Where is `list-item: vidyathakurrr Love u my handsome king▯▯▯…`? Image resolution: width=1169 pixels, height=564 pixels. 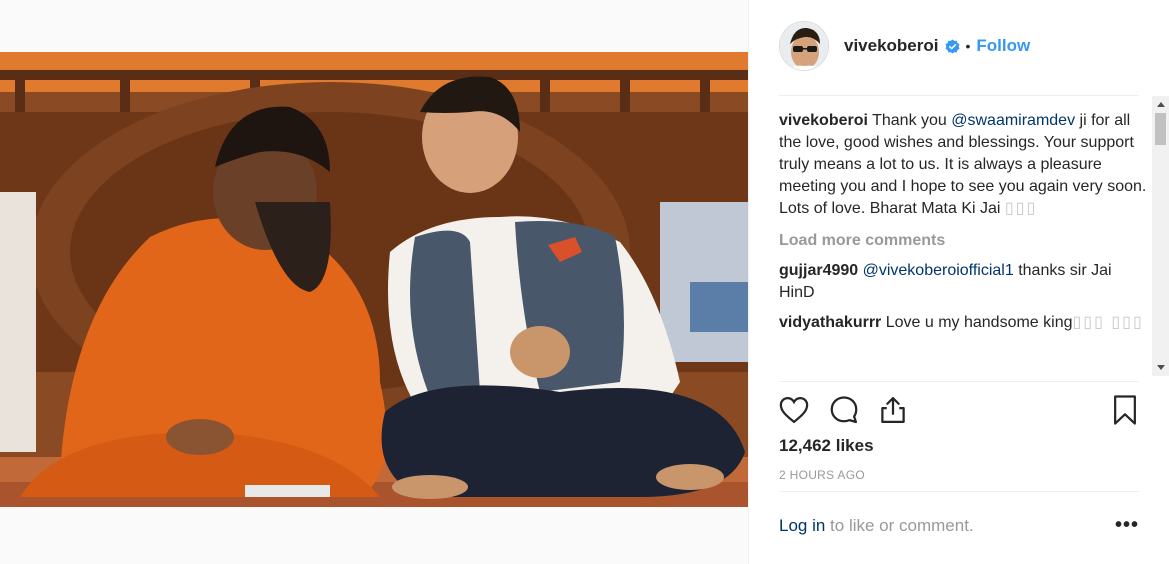
list-item: vidyathakurrr Love u my handsome king▯▯▯… is located at coordinates (965, 323).